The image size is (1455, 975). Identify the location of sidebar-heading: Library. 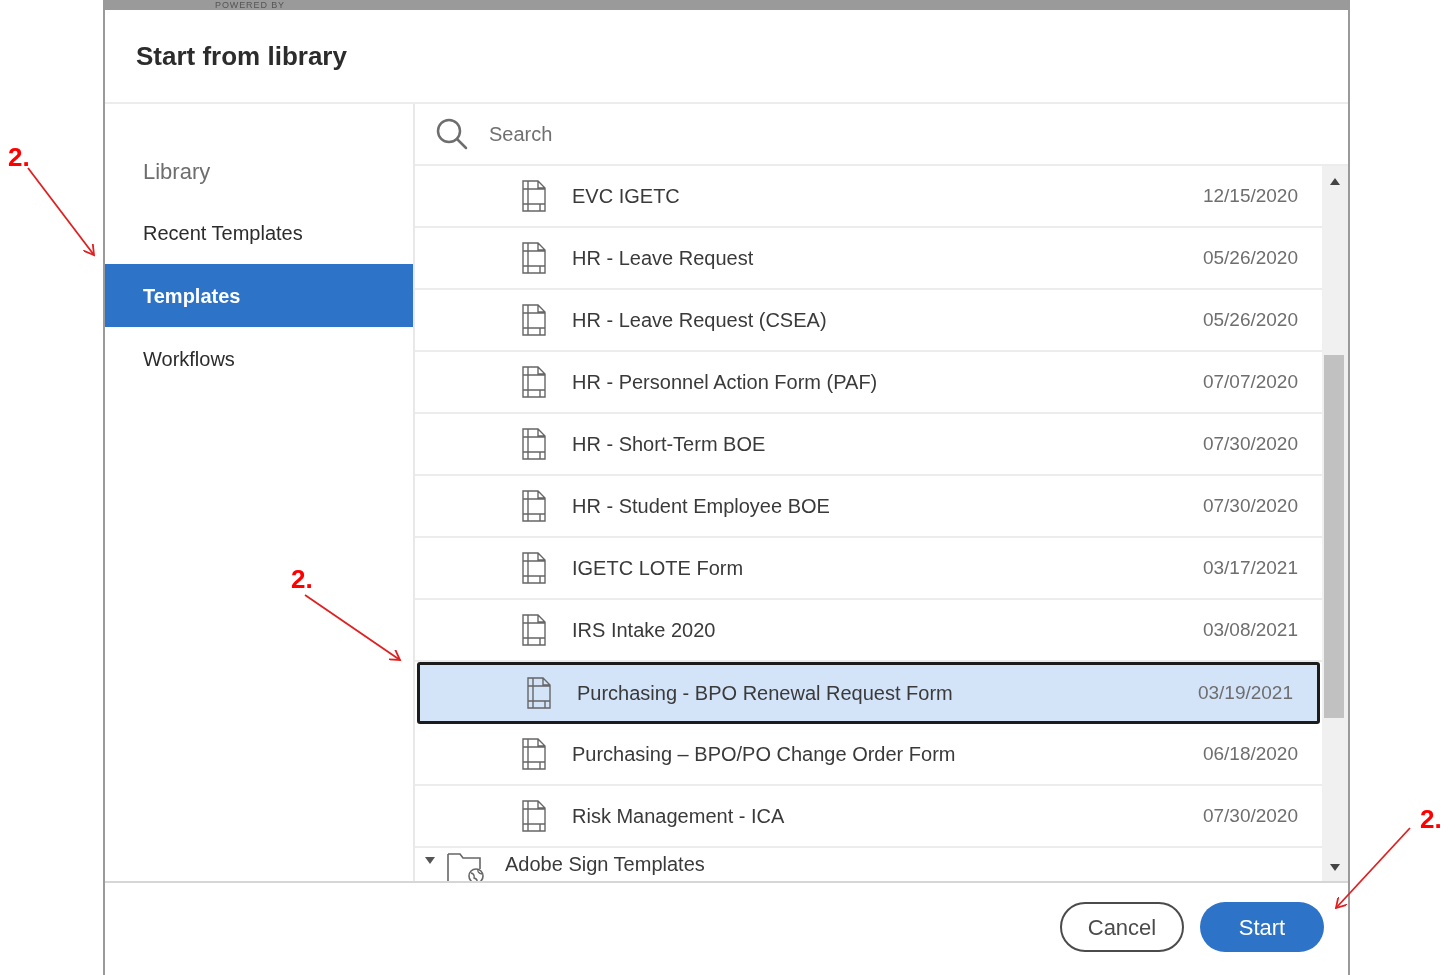
(177, 171).